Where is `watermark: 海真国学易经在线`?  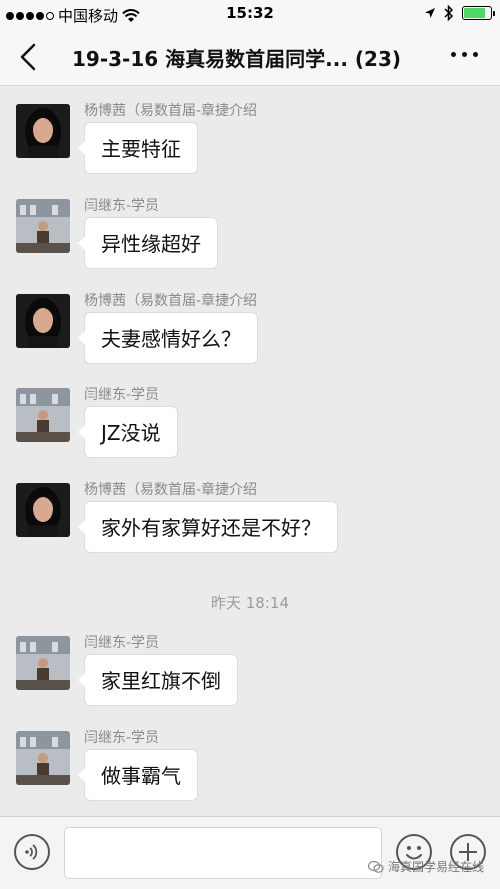
watermark: 海真国学易经在线 is located at coordinates (425, 866).